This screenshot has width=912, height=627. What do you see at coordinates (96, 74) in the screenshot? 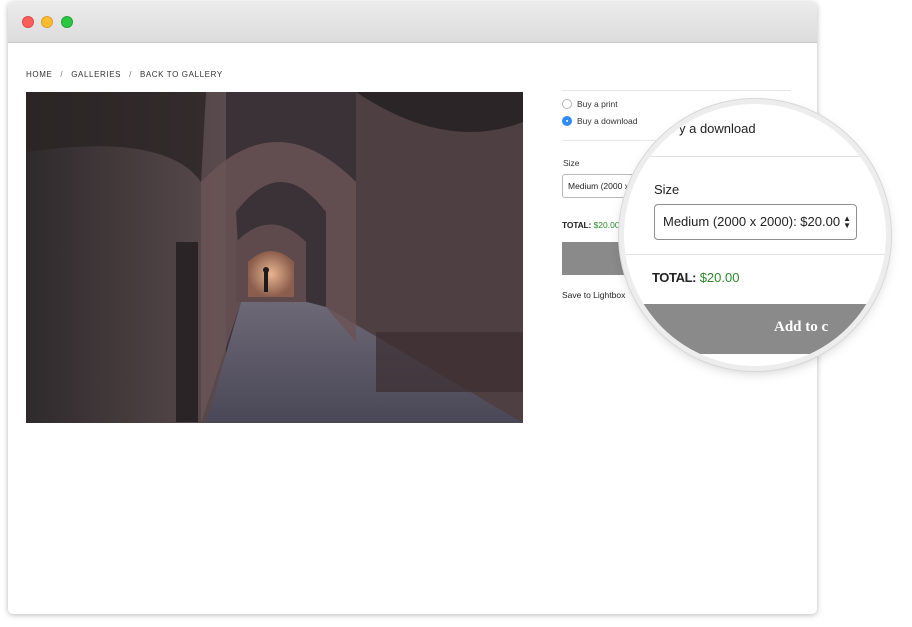
I see `breadcrumb-galleries: GALLERIES` at bounding box center [96, 74].